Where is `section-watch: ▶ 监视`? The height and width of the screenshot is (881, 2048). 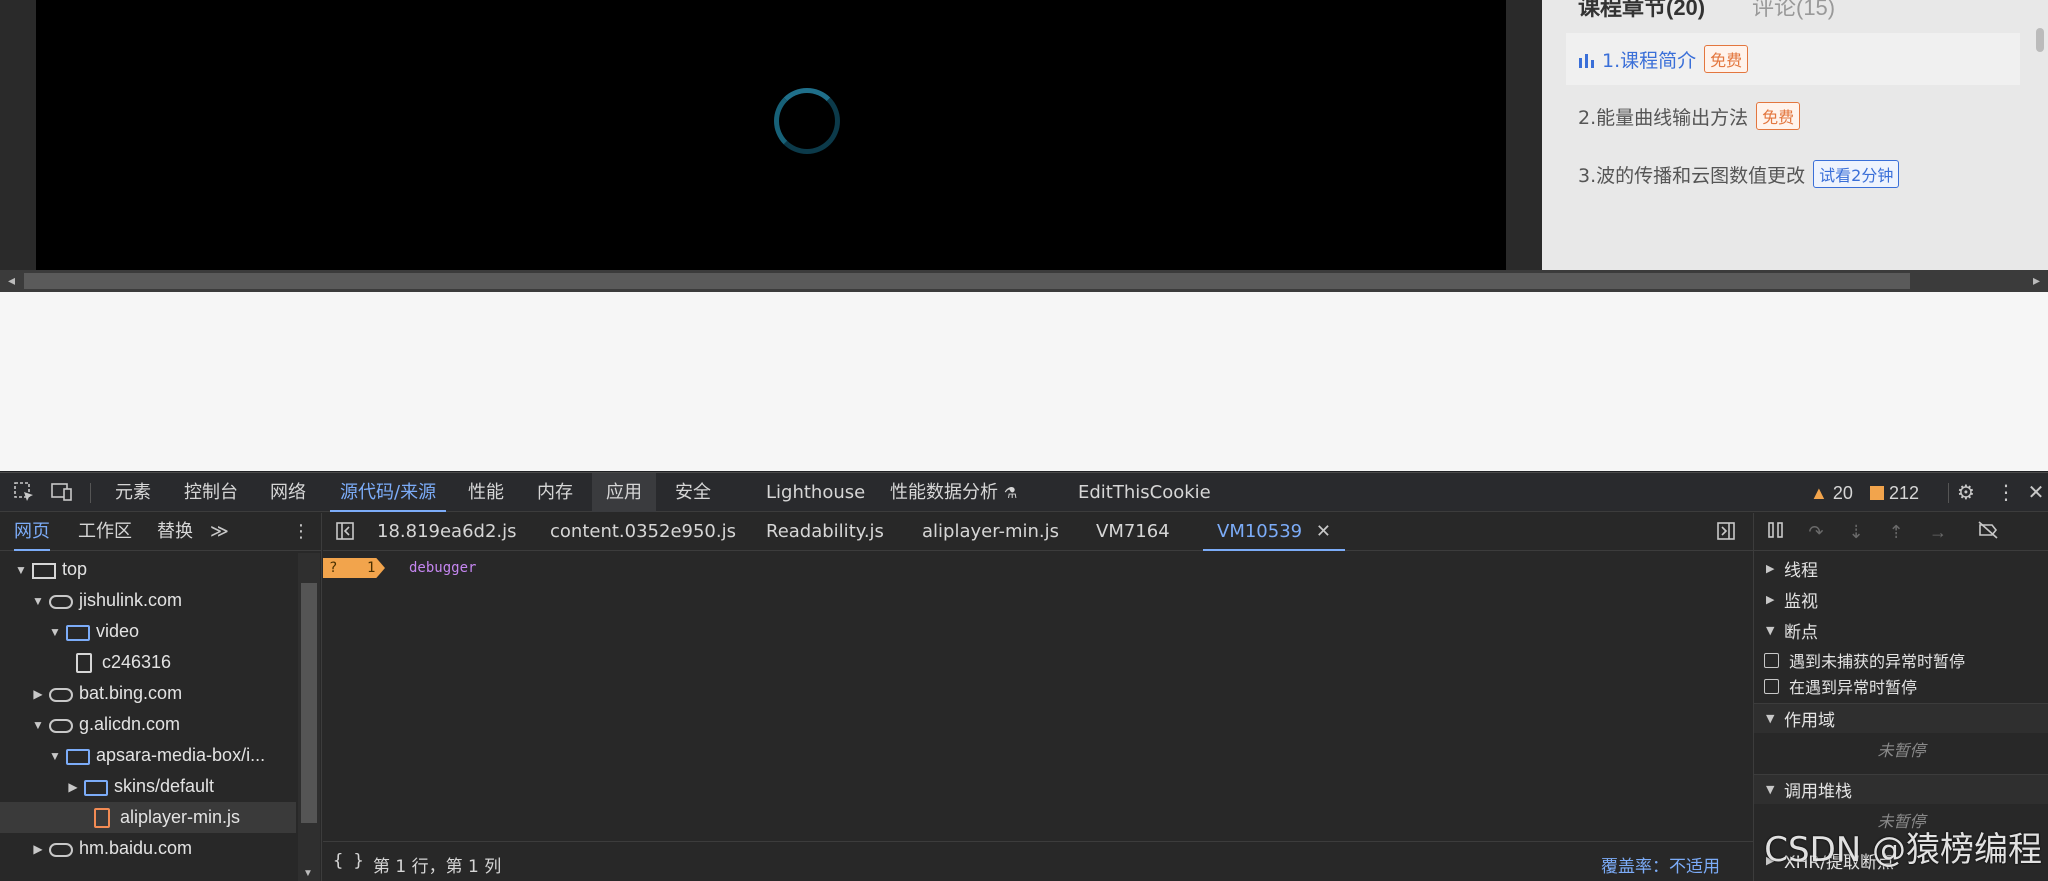 section-watch: ▶ 监视 is located at coordinates (1901, 599).